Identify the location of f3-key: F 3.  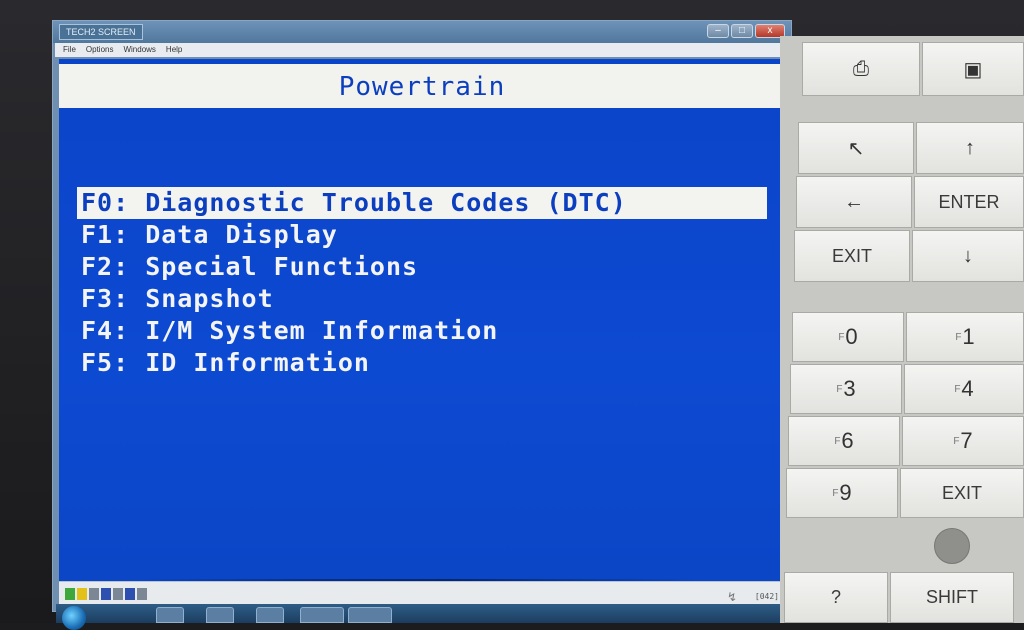
(846, 389).